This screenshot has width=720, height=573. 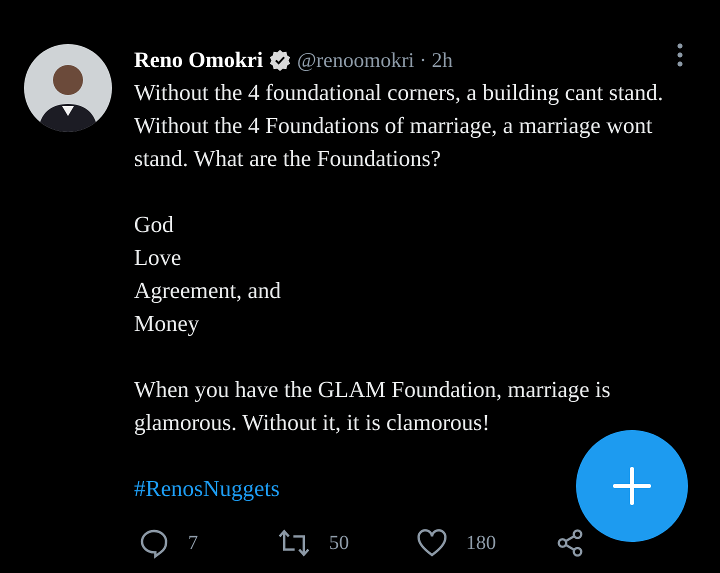 What do you see at coordinates (294, 543) in the screenshot?
I see `retweet-icon` at bounding box center [294, 543].